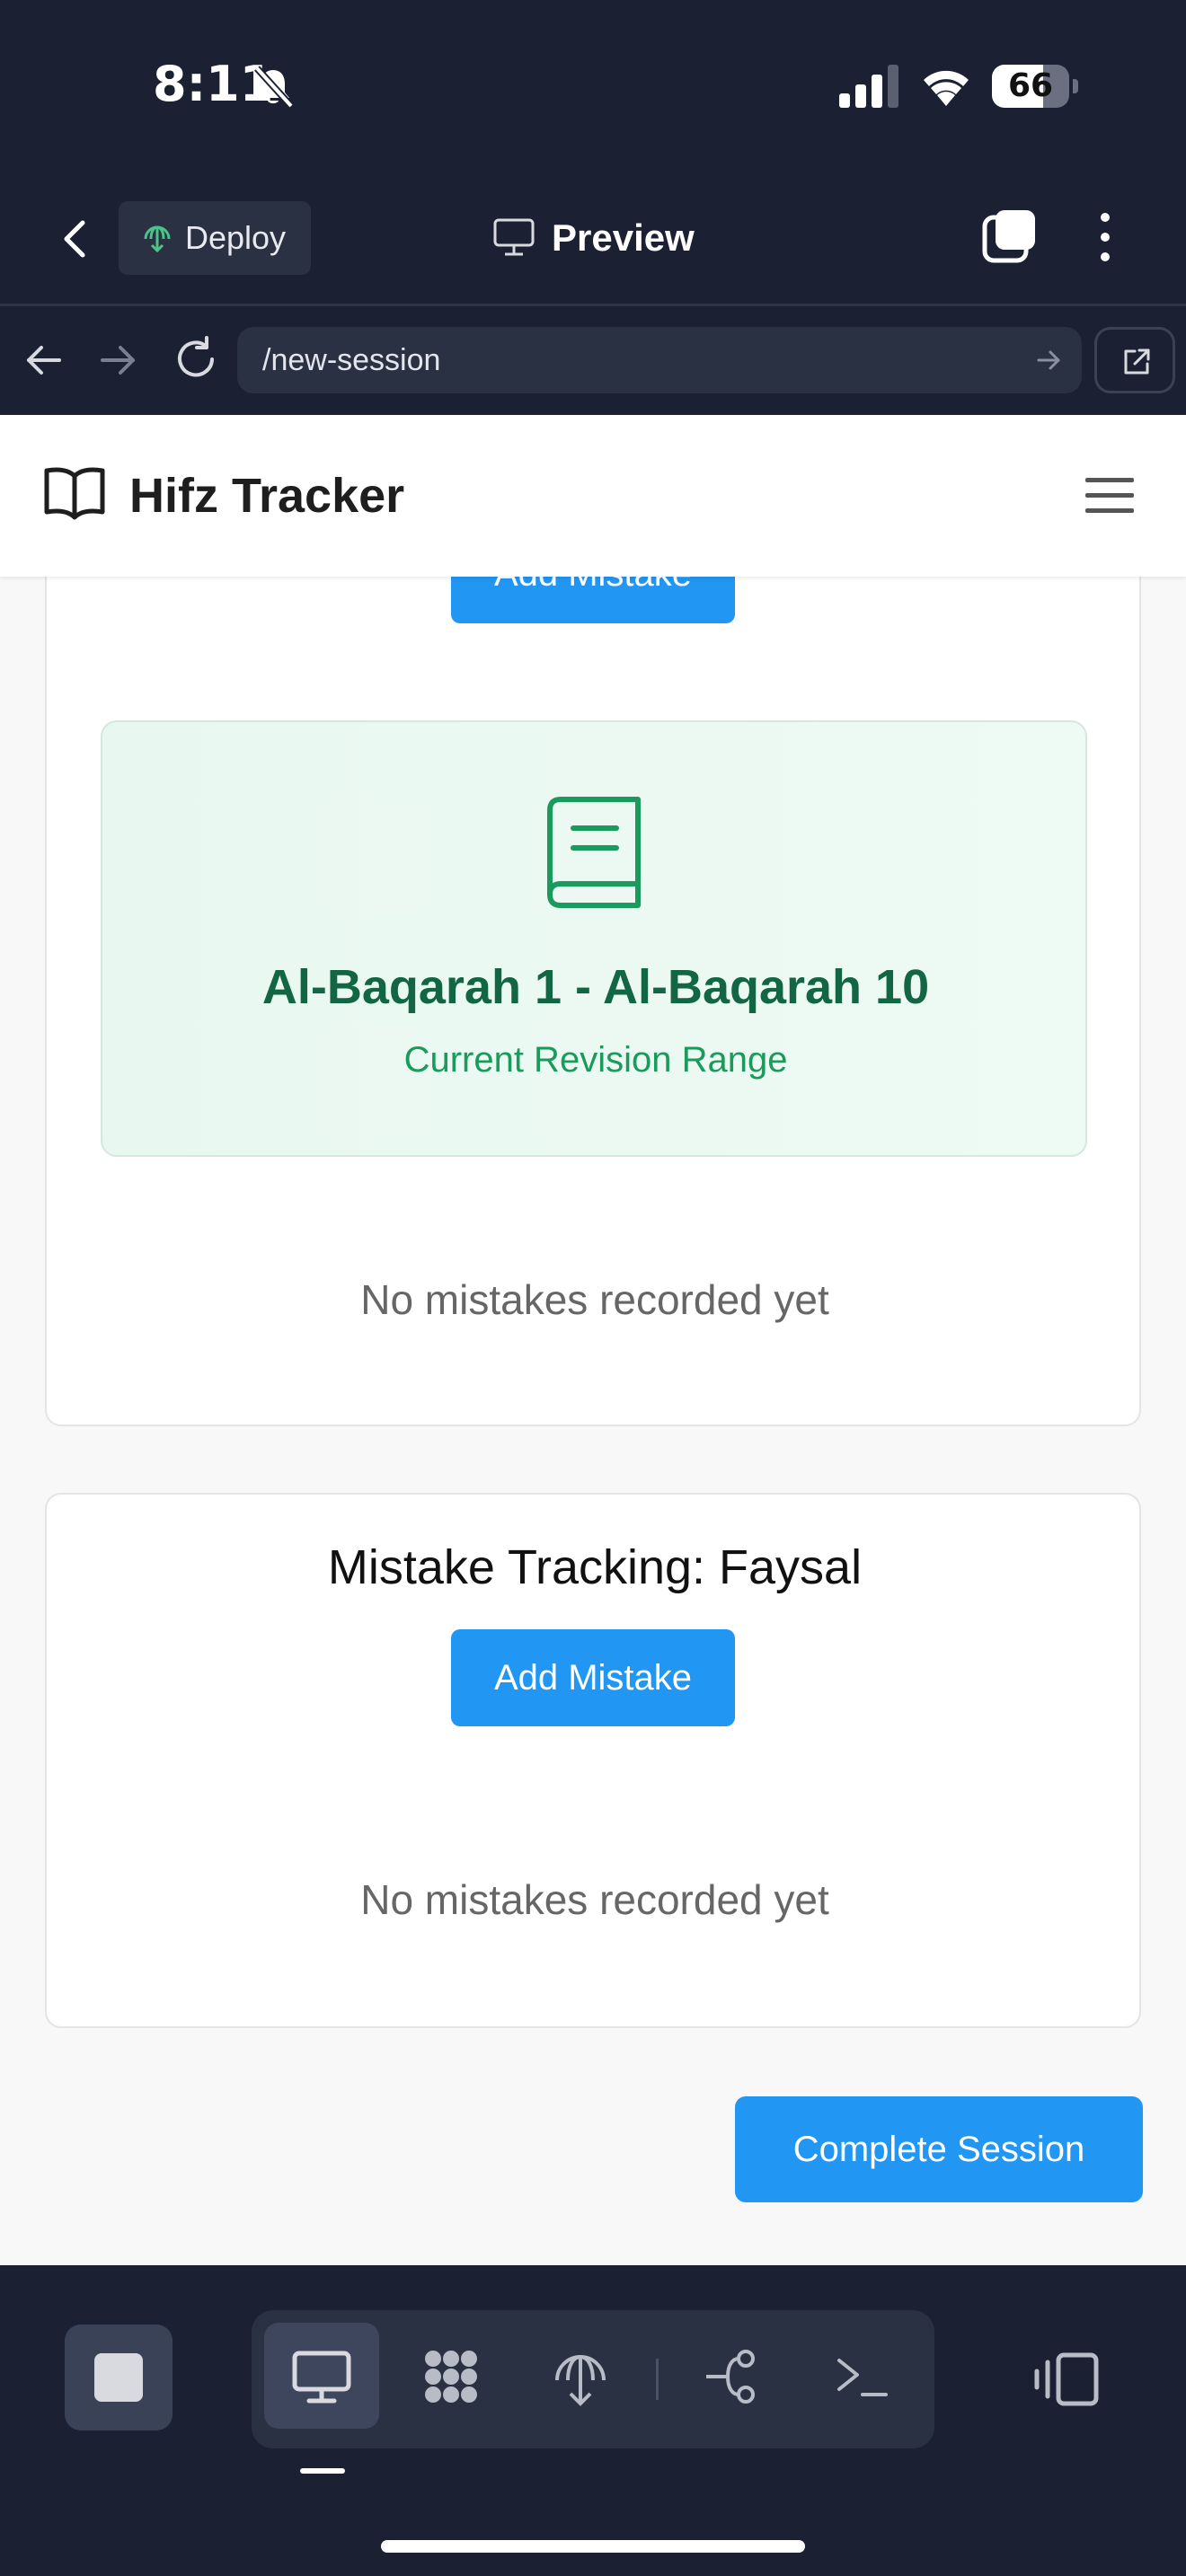 The width and height of the screenshot is (1186, 2576). Describe the element at coordinates (351, 360) in the screenshot. I see `url-text: /new-session` at that location.